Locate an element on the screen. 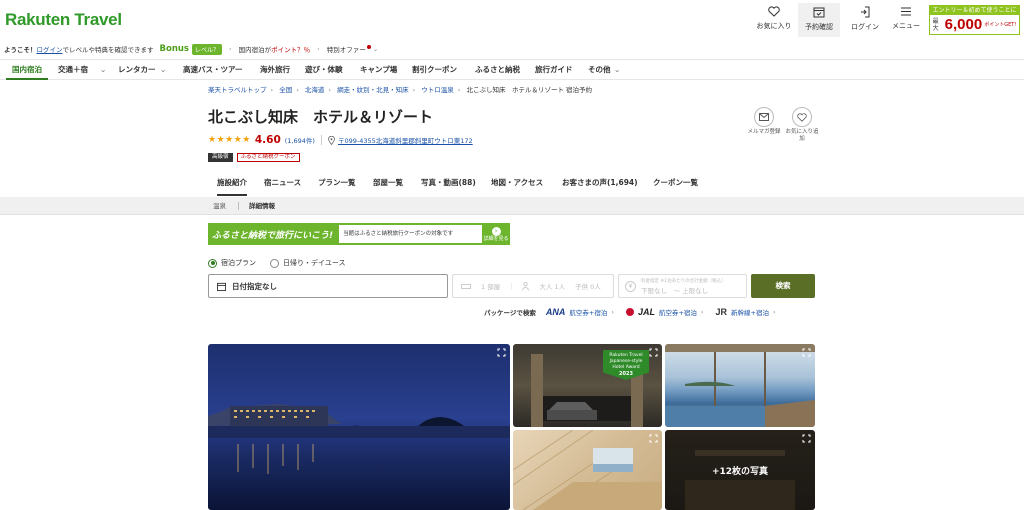 This screenshot has height=510, width=1024. bonus-label: Bonus is located at coordinates (174, 49).